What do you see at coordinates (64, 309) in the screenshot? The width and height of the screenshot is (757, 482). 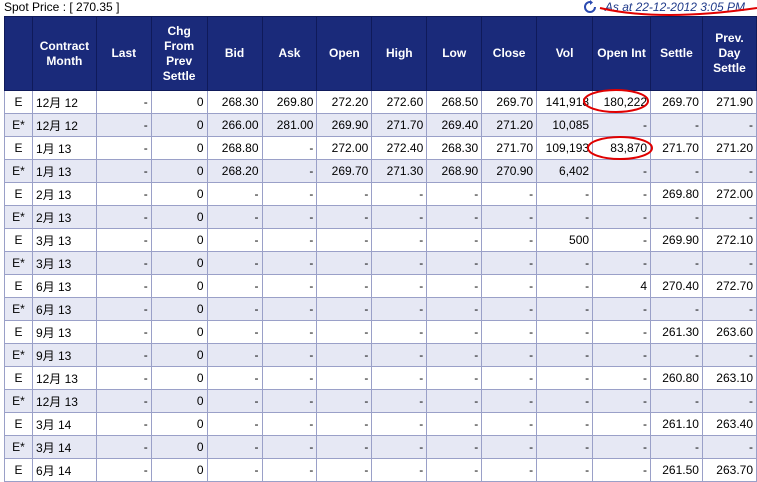 I see `contract-month-cell: 6月 13` at bounding box center [64, 309].